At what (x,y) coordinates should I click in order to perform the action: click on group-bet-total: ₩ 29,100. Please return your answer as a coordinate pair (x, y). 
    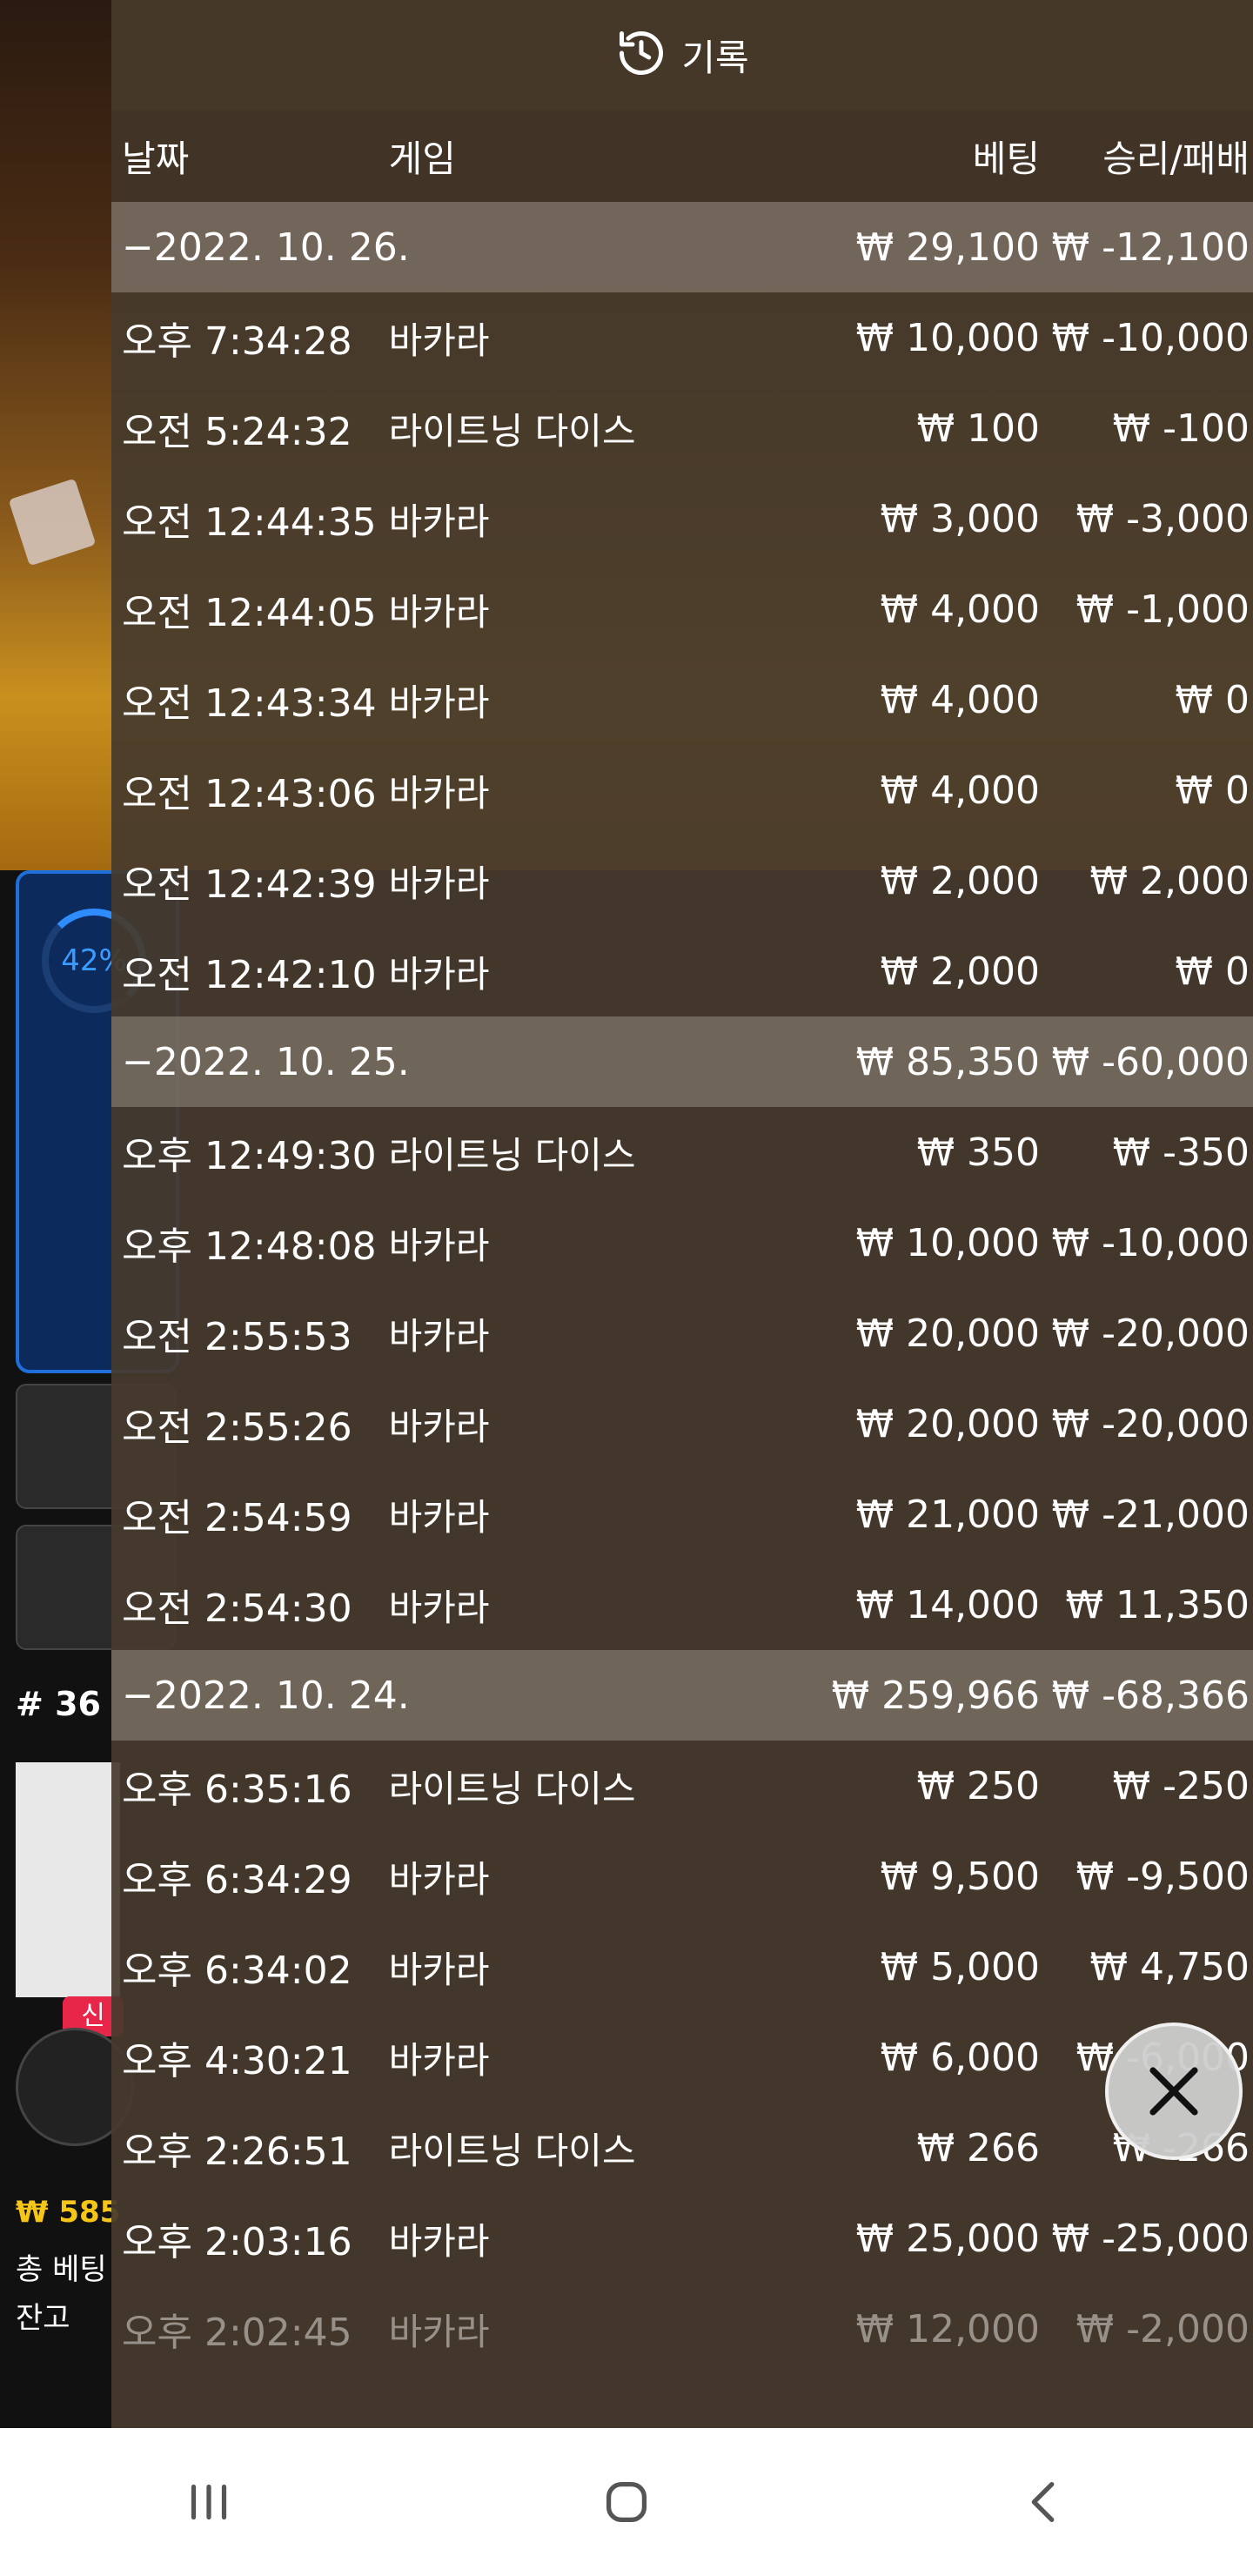
    Looking at the image, I should click on (948, 247).